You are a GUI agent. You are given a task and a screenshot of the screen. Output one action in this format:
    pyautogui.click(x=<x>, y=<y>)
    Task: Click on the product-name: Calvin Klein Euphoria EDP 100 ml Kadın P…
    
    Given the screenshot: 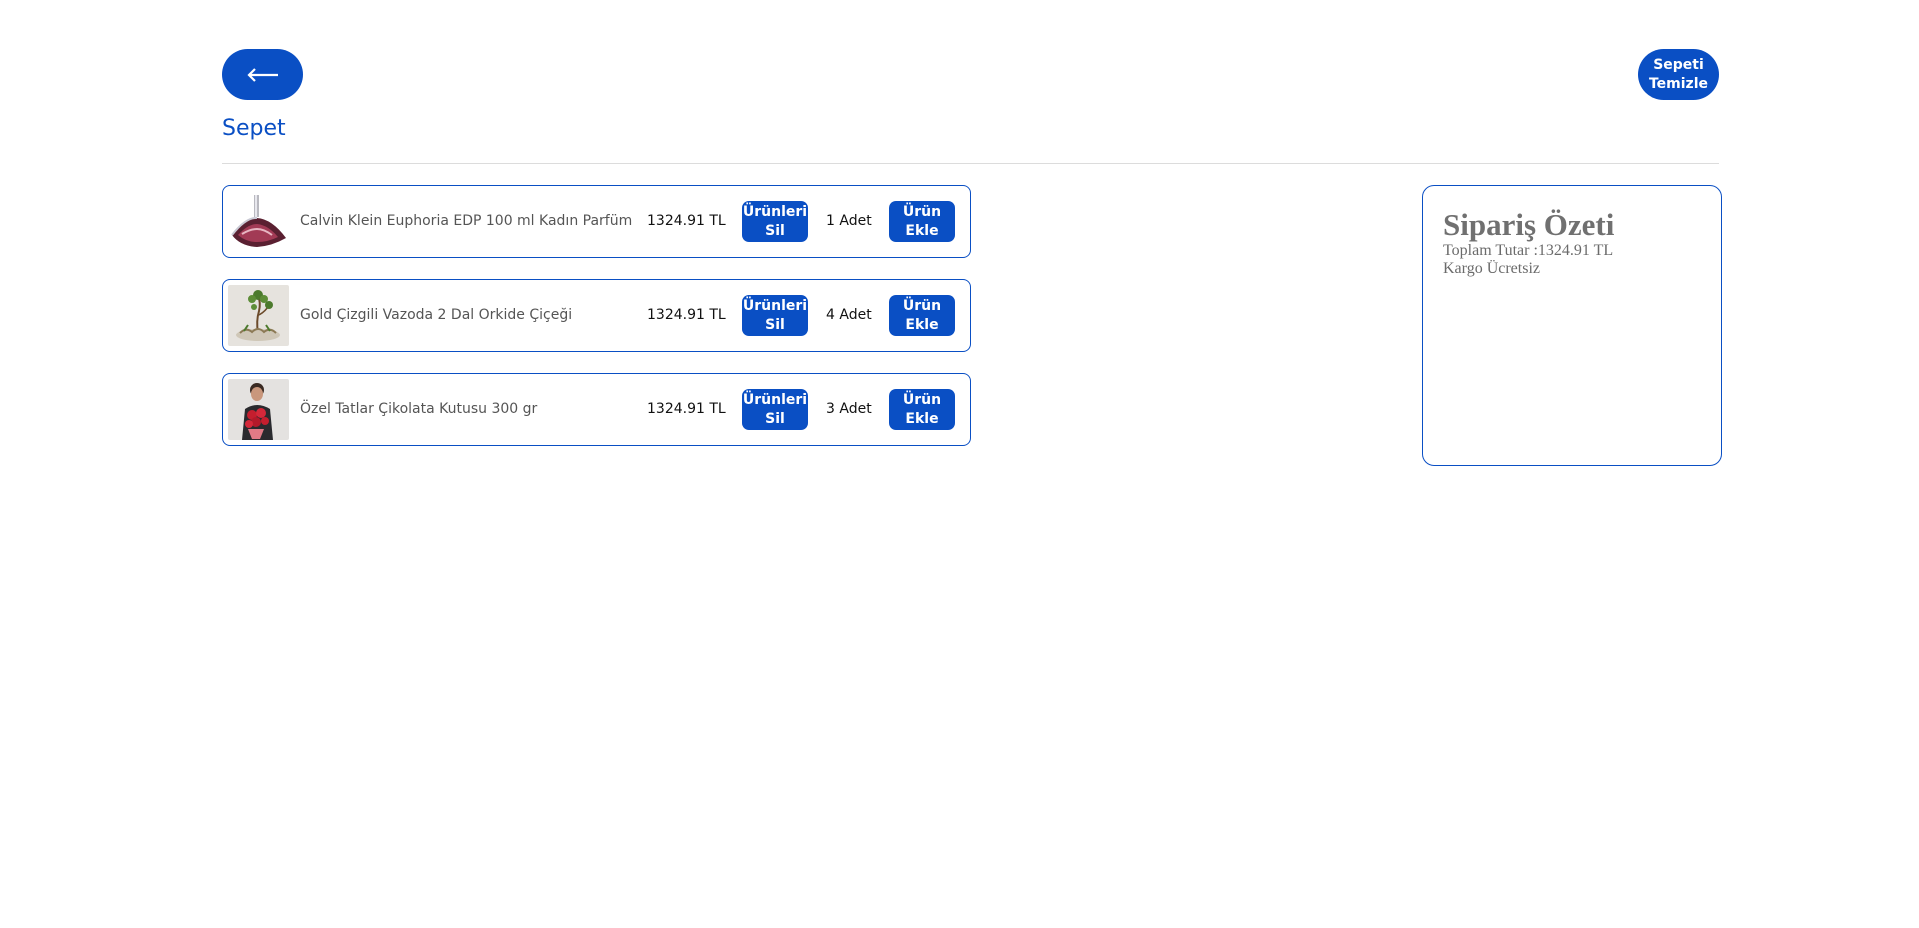 What is the action you would take?
    pyautogui.click(x=466, y=221)
    